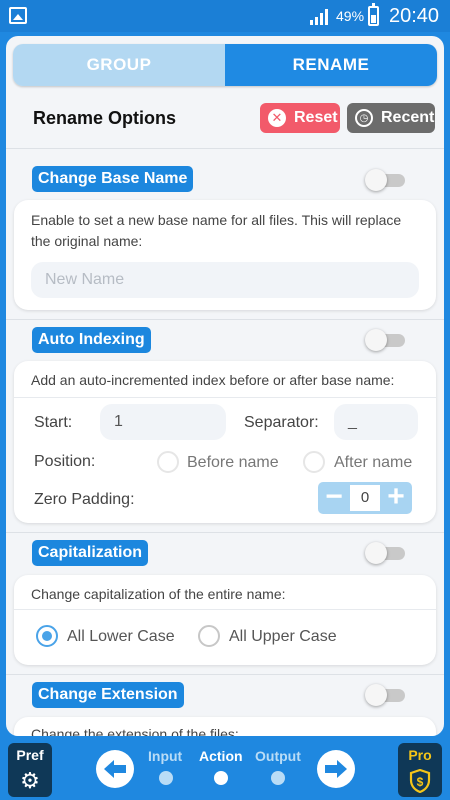 The height and width of the screenshot is (800, 450). What do you see at coordinates (105, 118) in the screenshot?
I see `page-title: Rename Options` at bounding box center [105, 118].